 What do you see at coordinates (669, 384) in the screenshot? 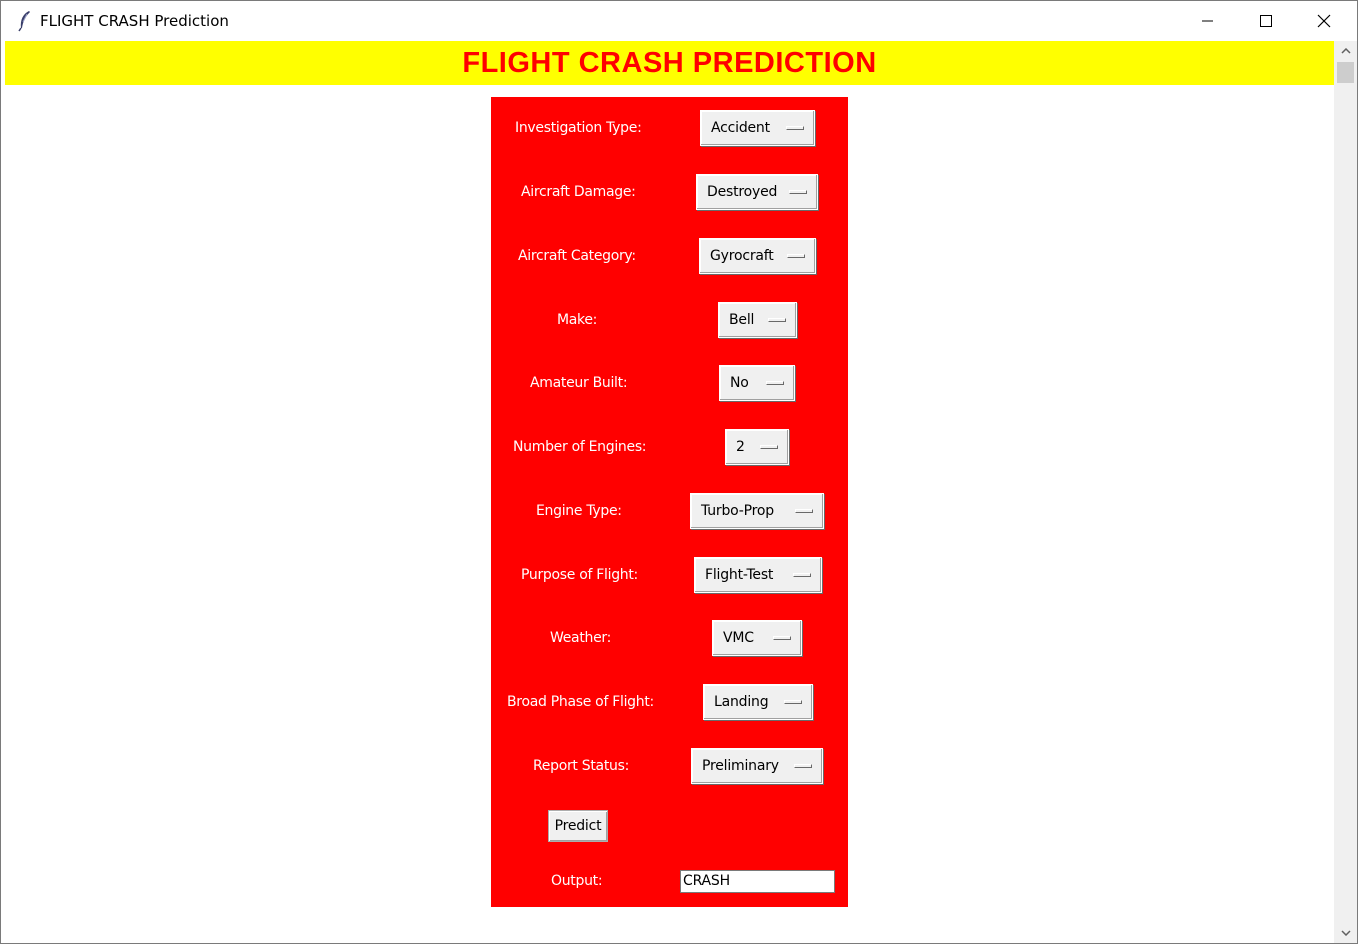
I see `field-row-amateur-built: Amateur Built: No` at bounding box center [669, 384].